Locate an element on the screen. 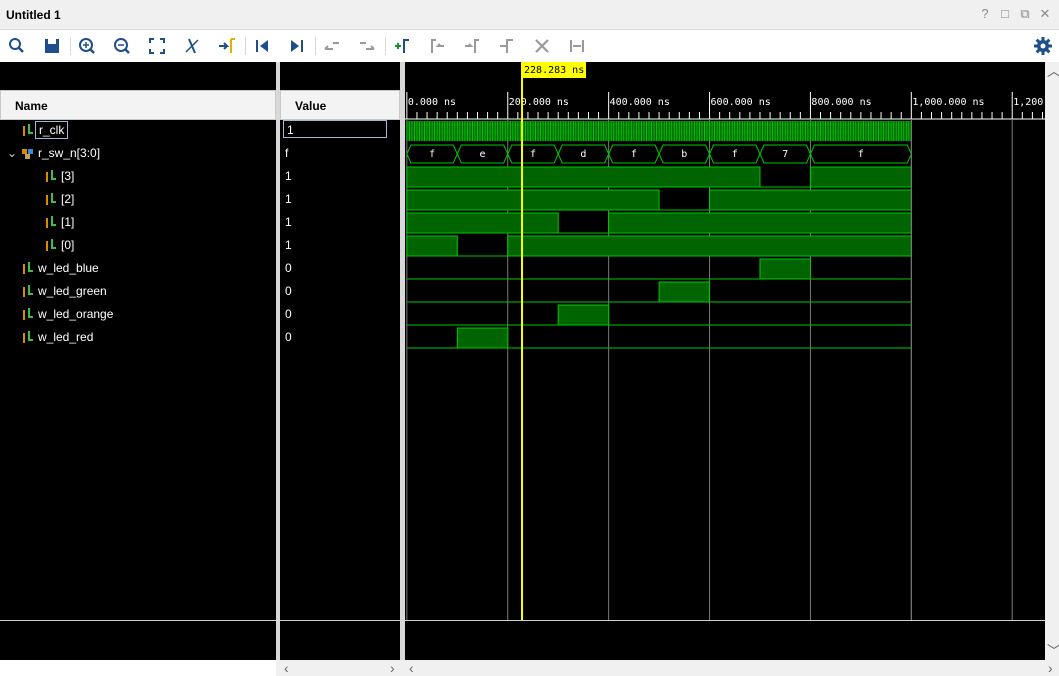 The image size is (1059, 676). name-column-header: Name is located at coordinates (138, 105).